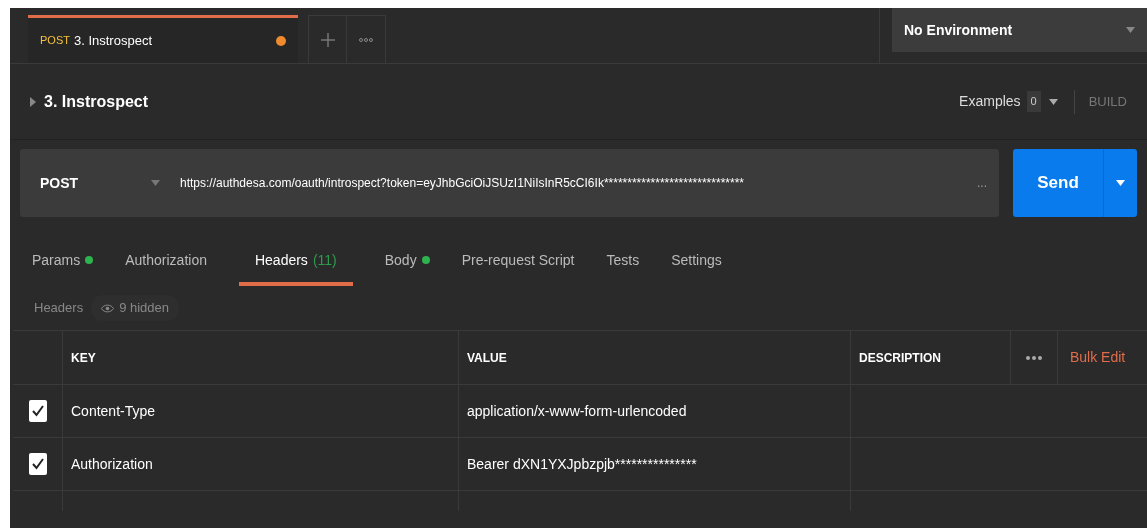 The width and height of the screenshot is (1147, 528). What do you see at coordinates (83, 358) in the screenshot?
I see `column-header: KEY` at bounding box center [83, 358].